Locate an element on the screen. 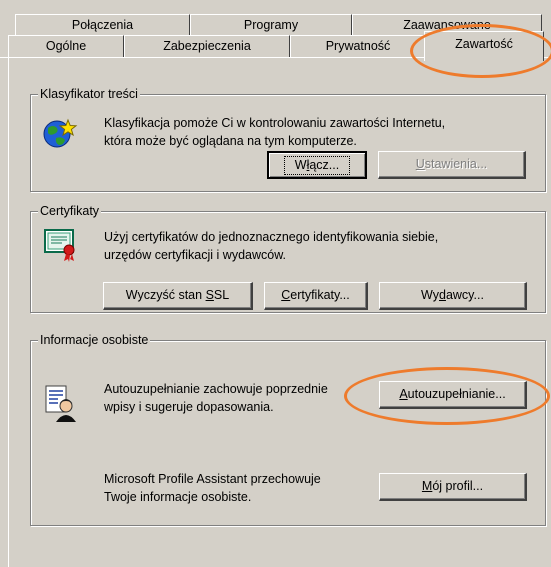  content-advisor-title: Klasyfikator treści is located at coordinates (89, 94).